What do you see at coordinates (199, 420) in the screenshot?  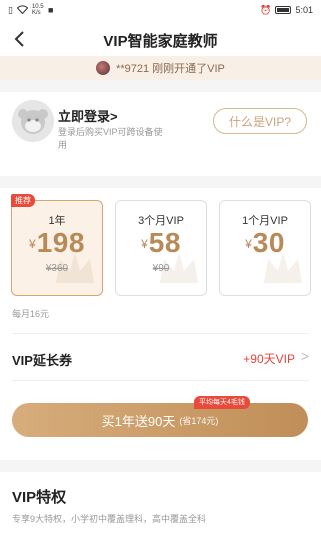 I see `buy-savings: (省174元)` at bounding box center [199, 420].